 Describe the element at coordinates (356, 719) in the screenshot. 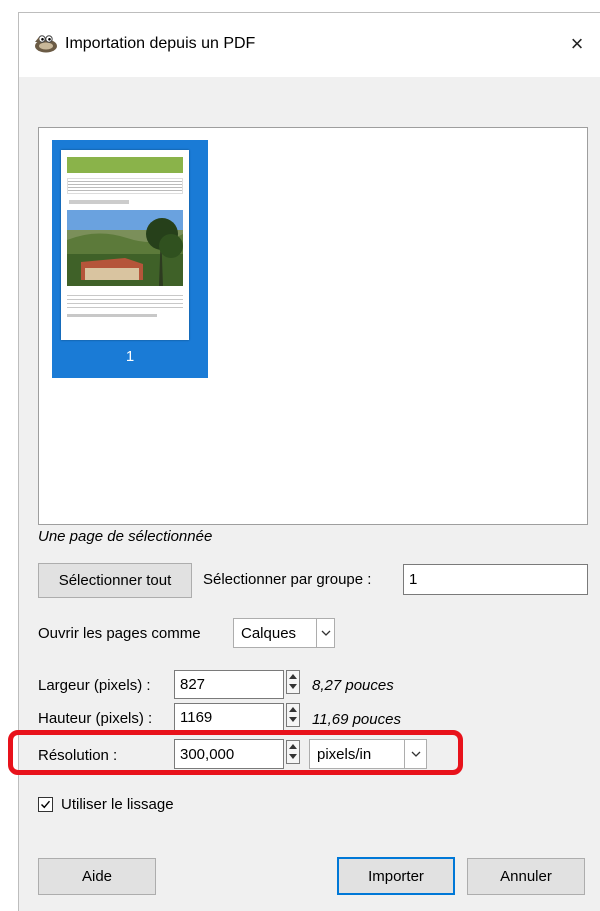

I see `height-inches: 11,69 pouces` at that location.